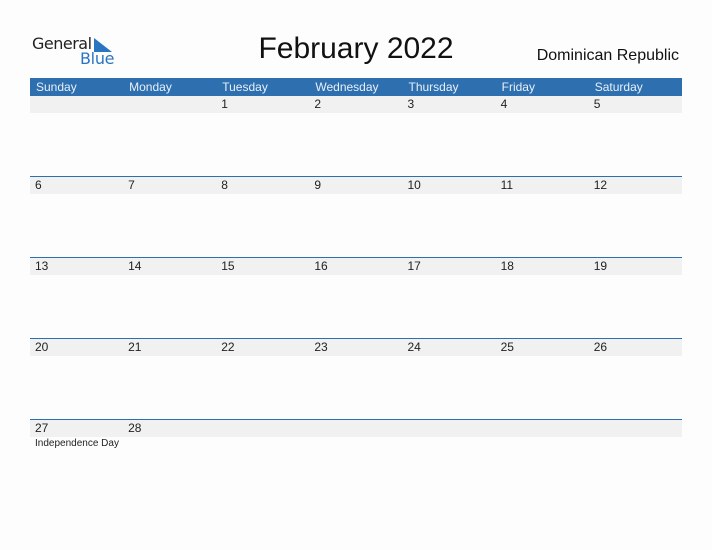 Image resolution: width=712 pixels, height=550 pixels. What do you see at coordinates (135, 266) in the screenshot?
I see `day-number: 14` at bounding box center [135, 266].